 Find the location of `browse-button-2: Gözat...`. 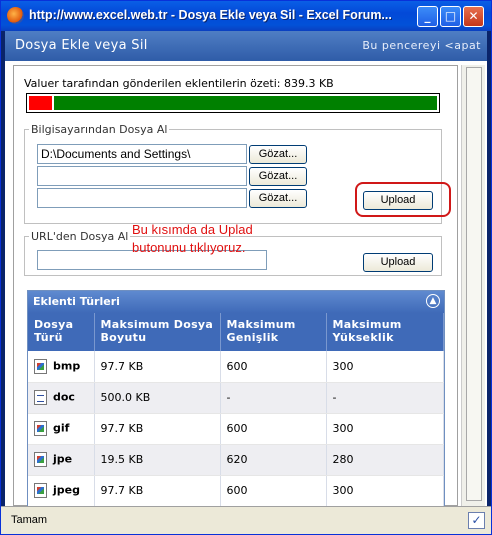

browse-button-2: Gözat... is located at coordinates (278, 176).